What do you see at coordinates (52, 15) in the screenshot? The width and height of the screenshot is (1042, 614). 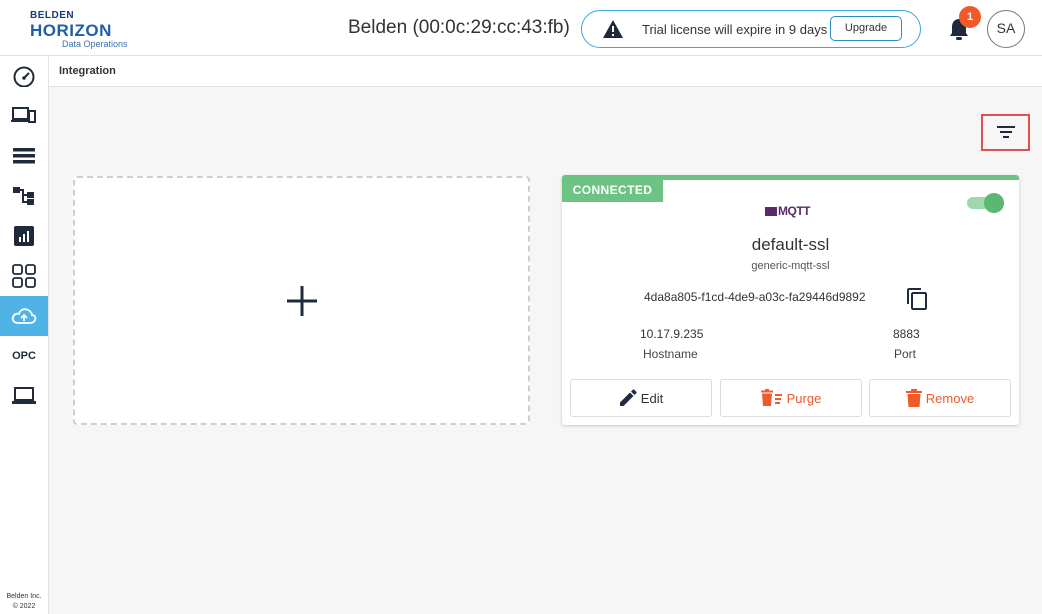 I see `logo-line1: BELDEN` at bounding box center [52, 15].